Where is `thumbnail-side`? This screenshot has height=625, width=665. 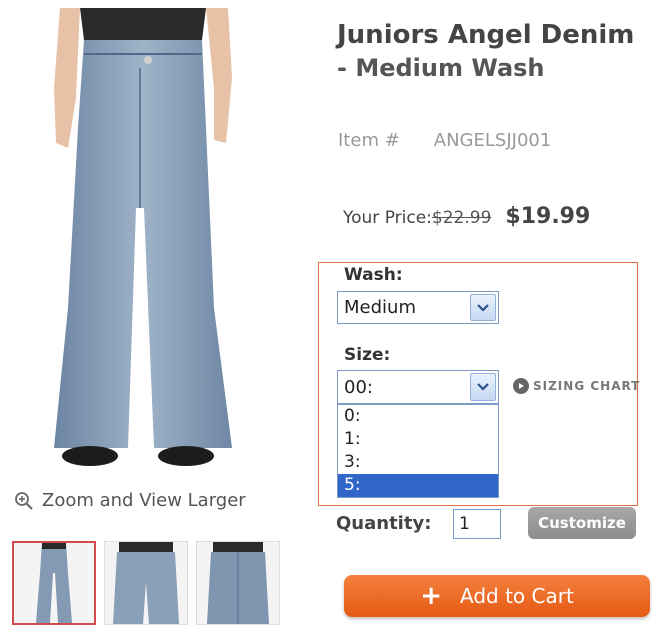 thumbnail-side is located at coordinates (238, 583).